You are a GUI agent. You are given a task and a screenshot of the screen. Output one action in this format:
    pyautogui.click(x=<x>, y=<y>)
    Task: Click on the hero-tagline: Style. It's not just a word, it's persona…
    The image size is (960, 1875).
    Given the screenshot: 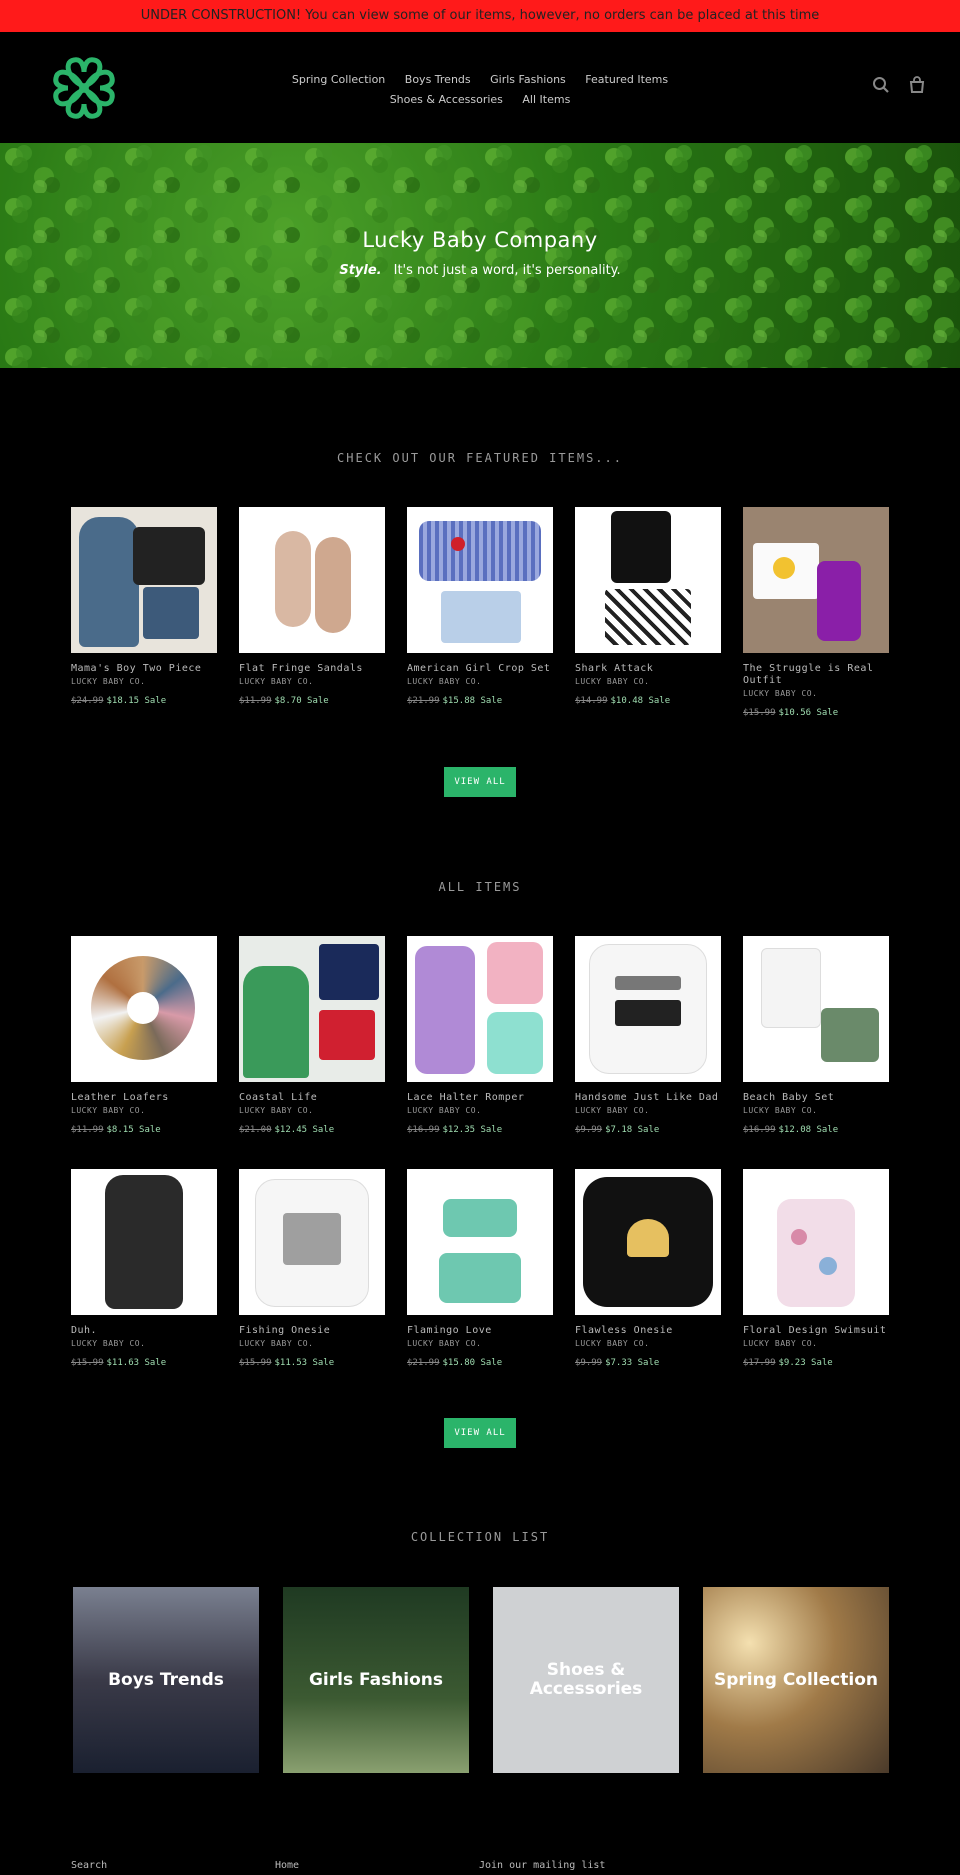 What is the action you would take?
    pyautogui.click(x=480, y=270)
    